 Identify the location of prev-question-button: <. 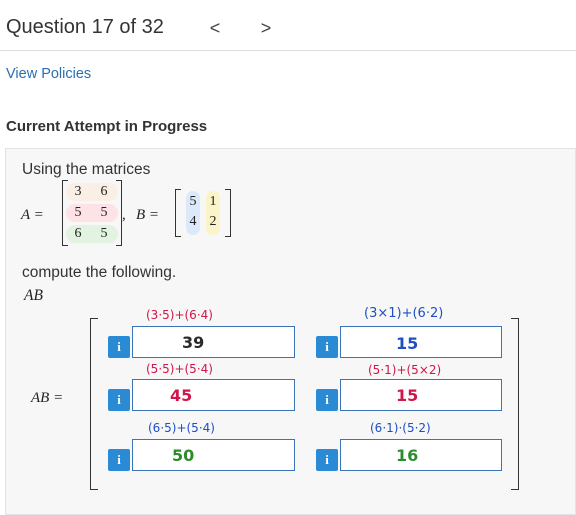
(215, 28).